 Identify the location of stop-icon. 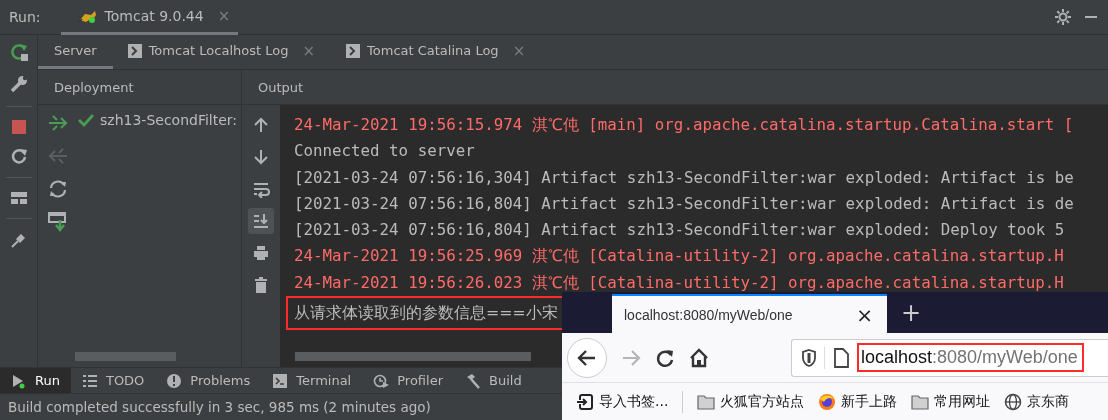
(18, 127).